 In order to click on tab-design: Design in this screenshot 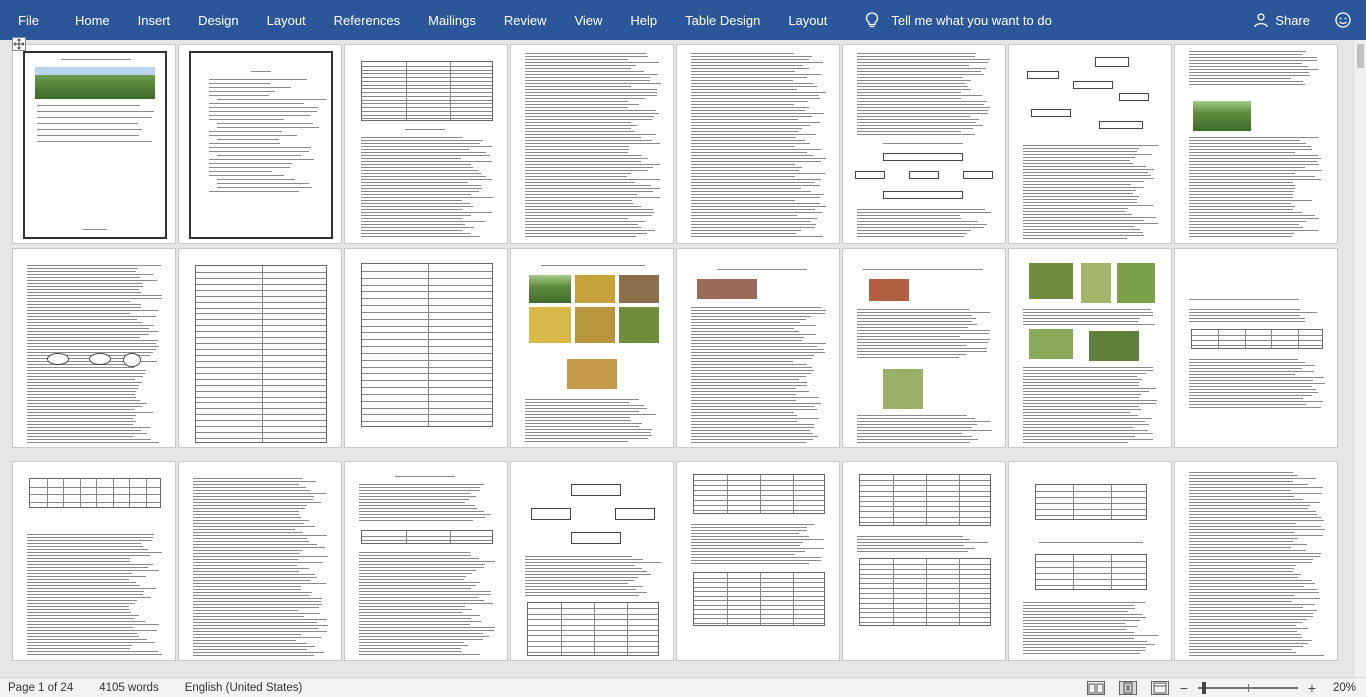, I will do `click(218, 20)`.